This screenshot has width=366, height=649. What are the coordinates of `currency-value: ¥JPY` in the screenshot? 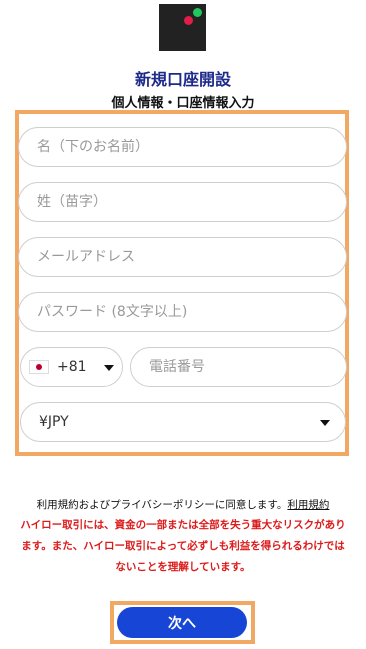 It's located at (54, 422).